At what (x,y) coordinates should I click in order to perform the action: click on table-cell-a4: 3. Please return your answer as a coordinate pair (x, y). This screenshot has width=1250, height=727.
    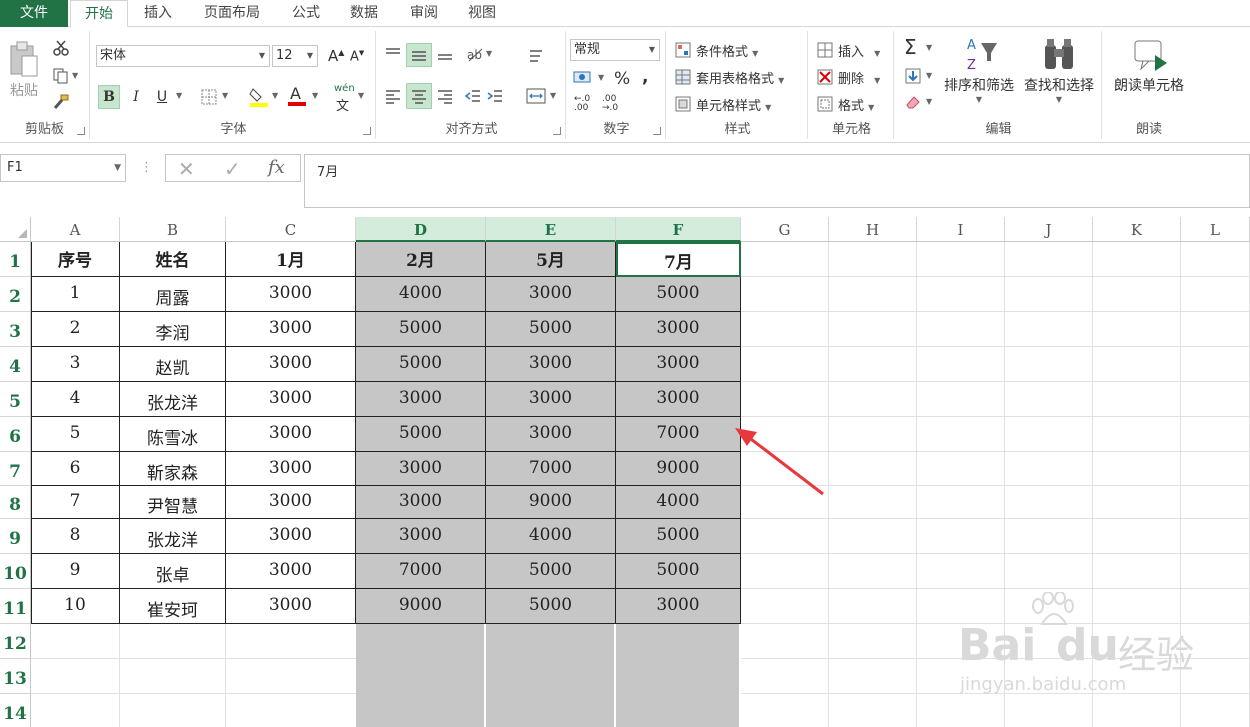
    Looking at the image, I should click on (75, 364).